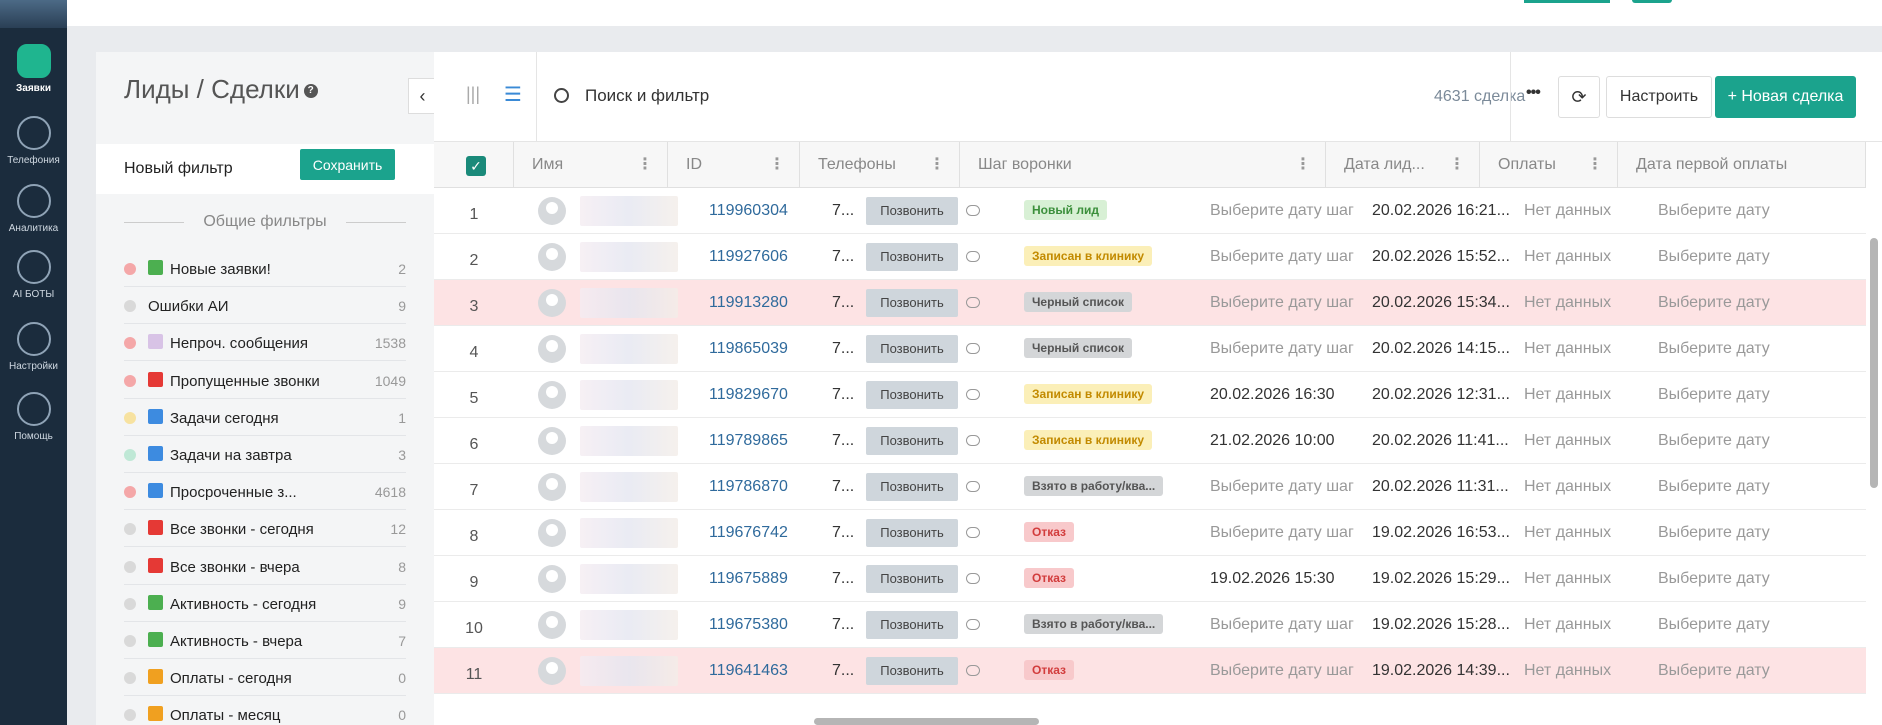 Image resolution: width=1882 pixels, height=725 pixels. What do you see at coordinates (1143, 165) in the screenshot?
I see `column-header: Шаг воронки ⋮` at bounding box center [1143, 165].